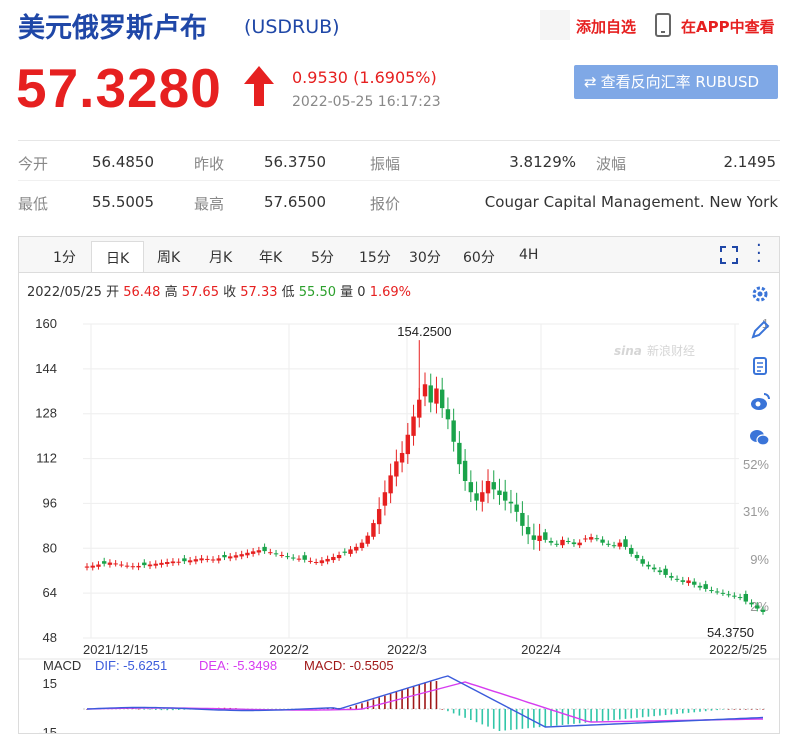 The height and width of the screenshot is (734, 800). I want to click on settings-button, so click(760, 294).